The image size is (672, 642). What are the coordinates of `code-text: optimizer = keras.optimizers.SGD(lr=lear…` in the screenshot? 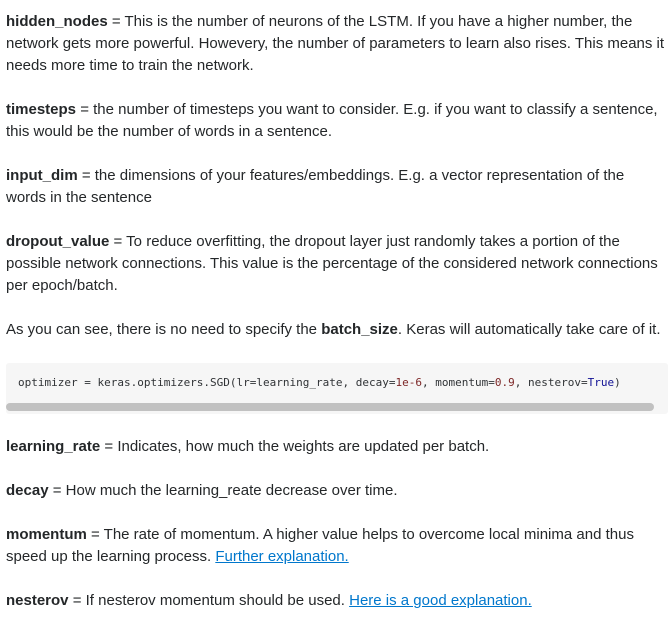 It's located at (207, 382).